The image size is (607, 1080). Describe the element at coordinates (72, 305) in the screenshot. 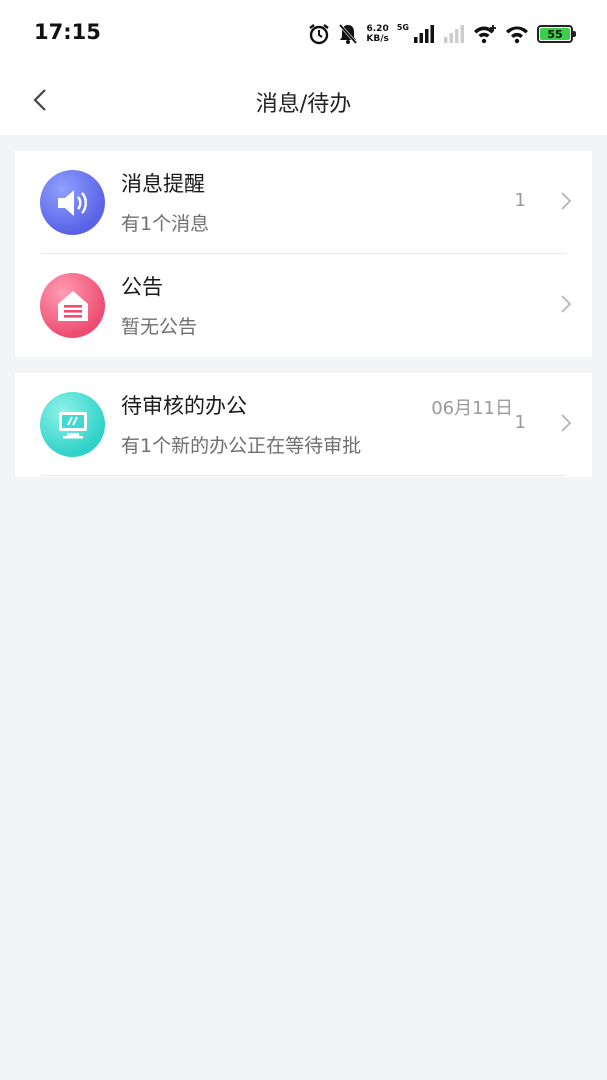

I see `announcement-icon` at that location.